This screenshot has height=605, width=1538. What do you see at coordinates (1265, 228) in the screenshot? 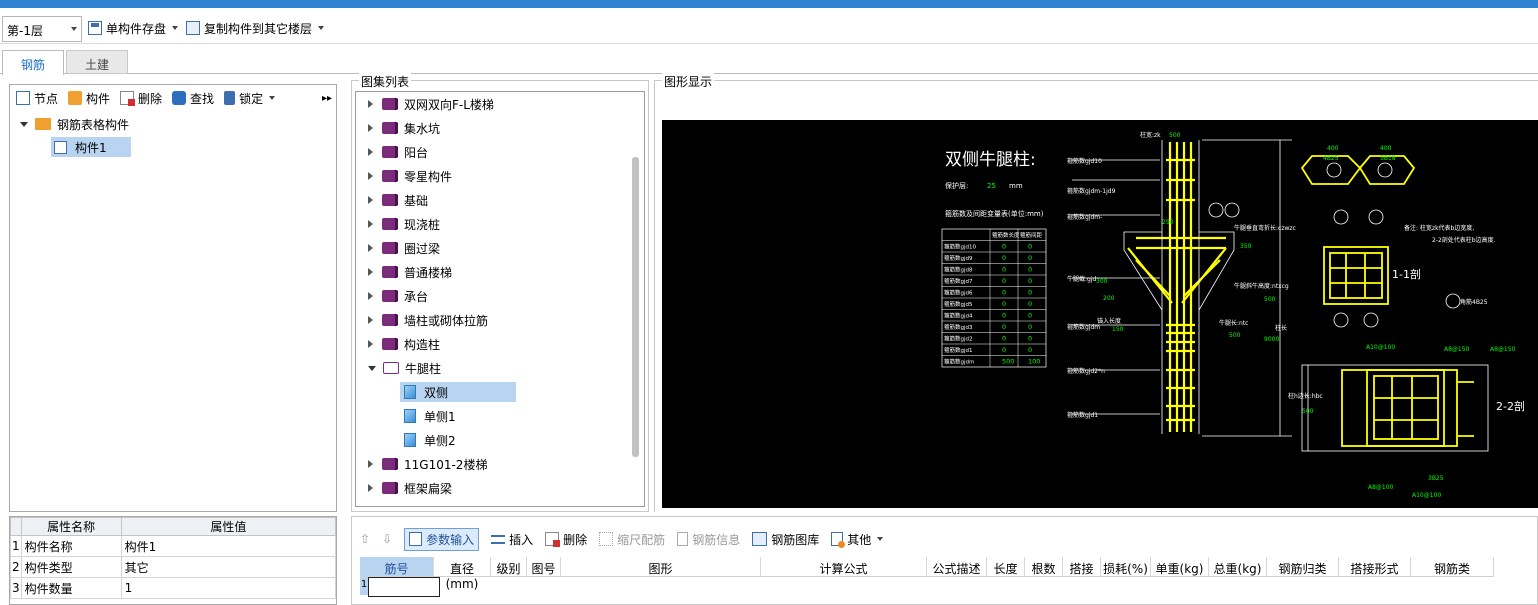
I see `corbel-vert-label: 牛腿垂直弯折长:czwzc` at bounding box center [1265, 228].